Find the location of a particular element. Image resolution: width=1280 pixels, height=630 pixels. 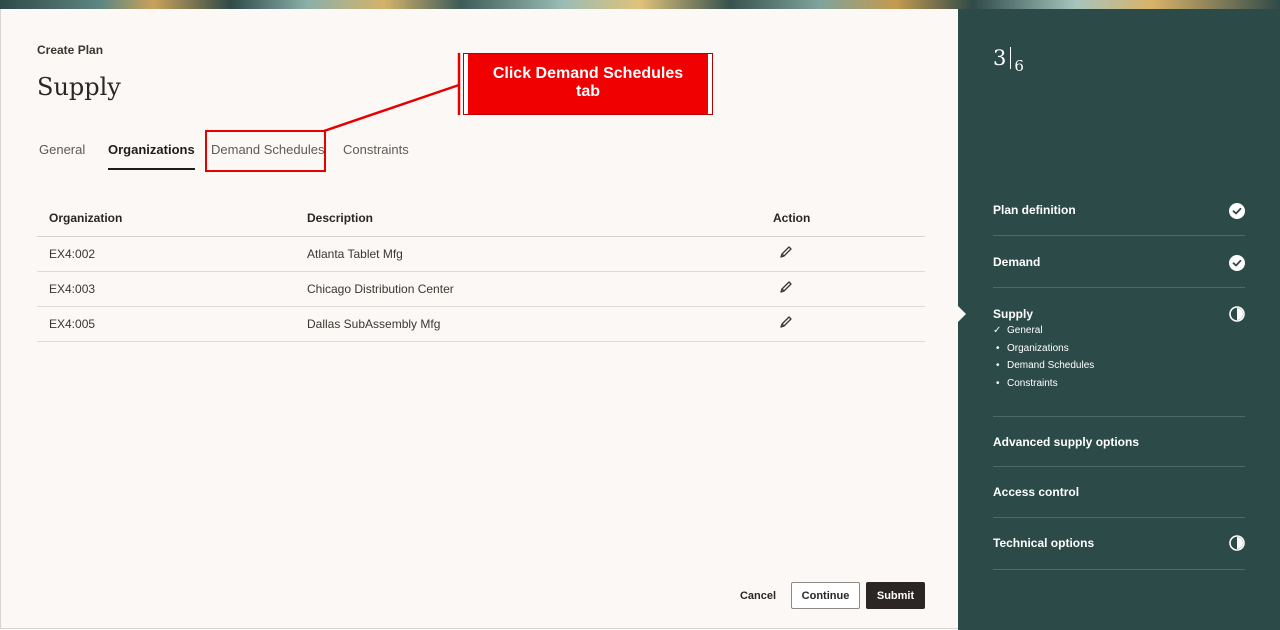

substep-demand-schedules: • Demand Schedules is located at coordinates (1043, 366).